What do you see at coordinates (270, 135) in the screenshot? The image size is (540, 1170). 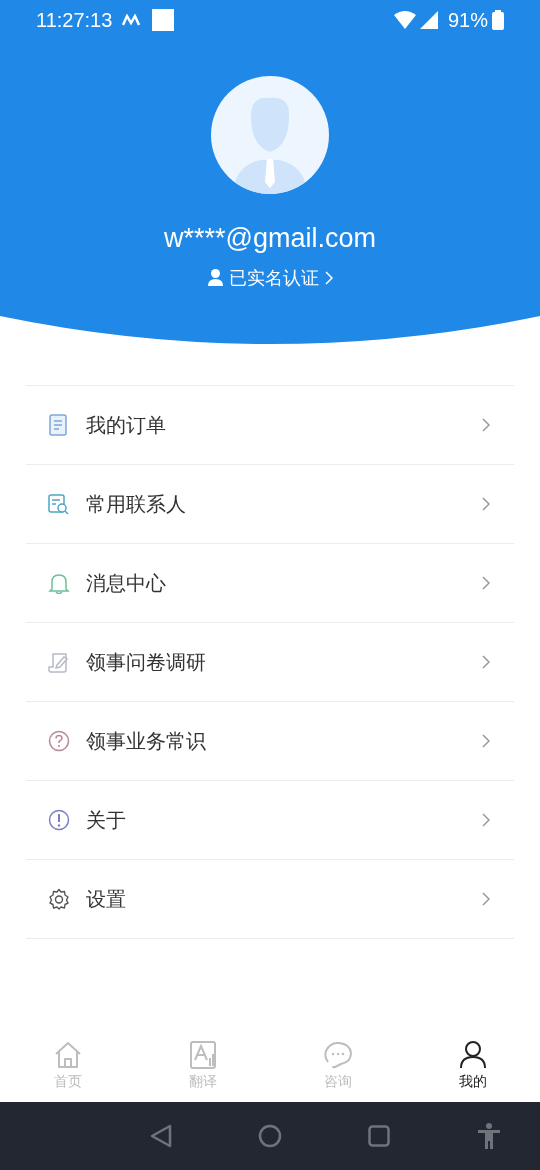 I see `avatar-icon` at bounding box center [270, 135].